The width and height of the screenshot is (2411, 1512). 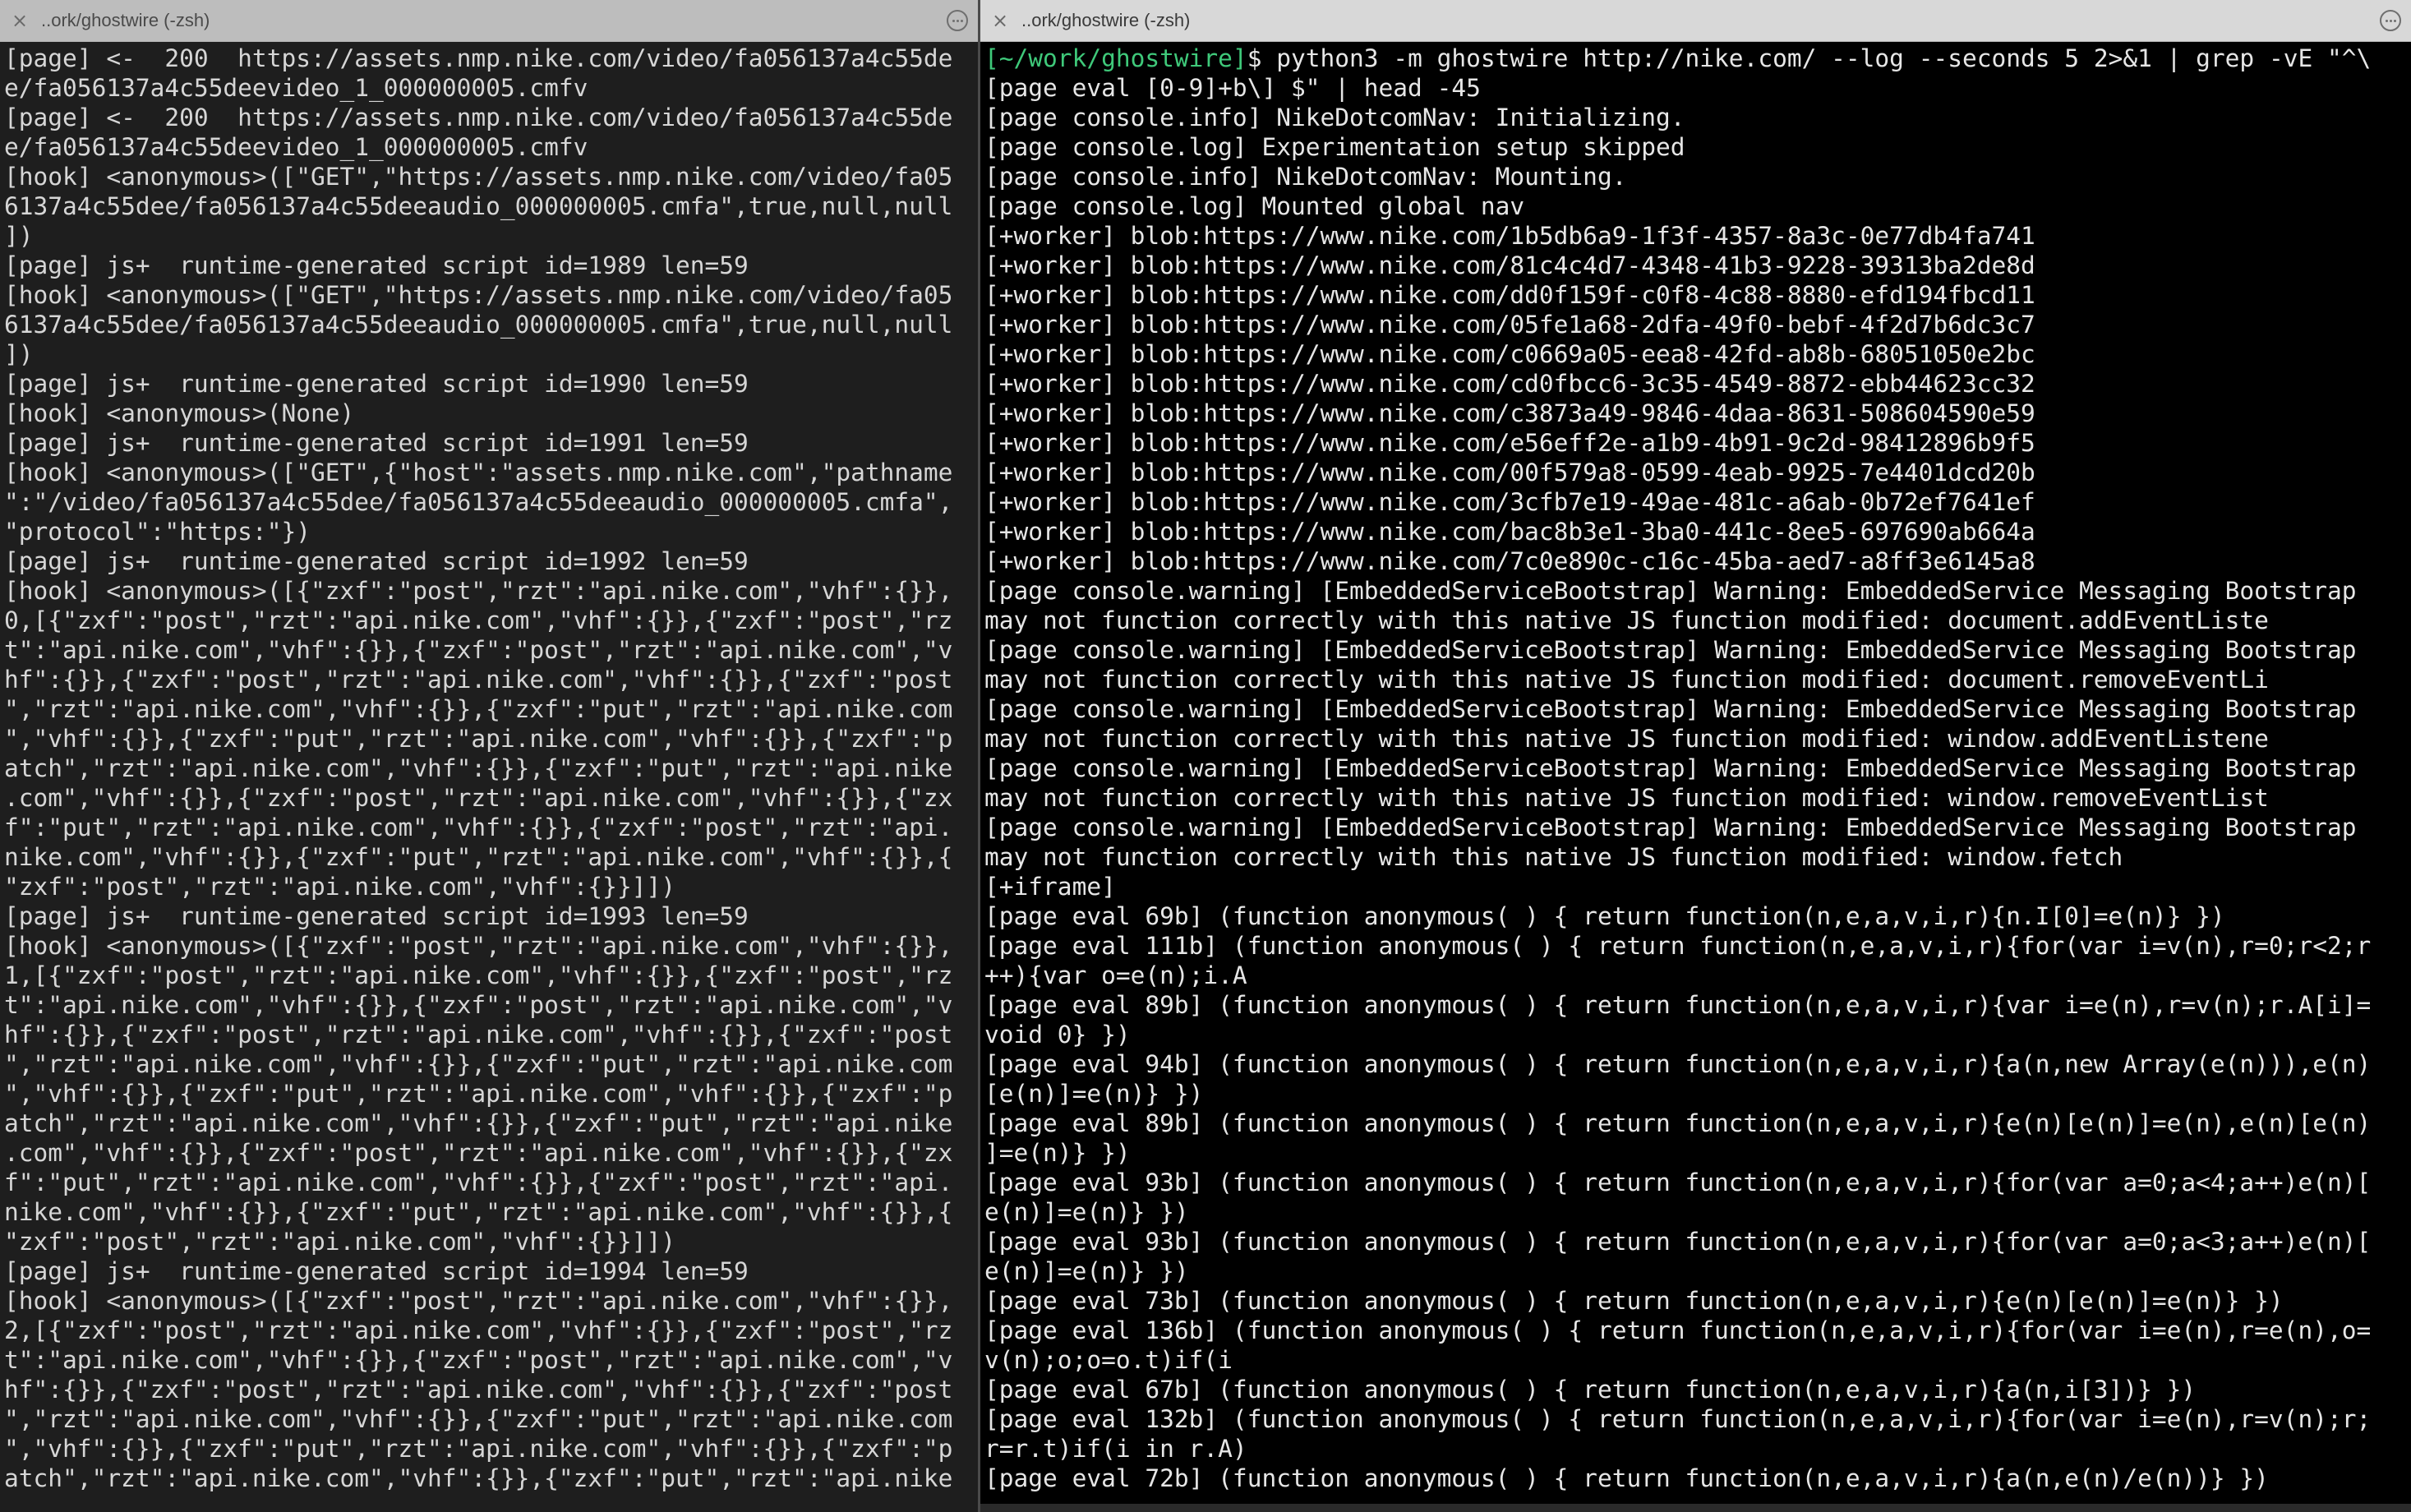 I want to click on terminal-line: r=r.t)if(i in r.A), so click(x=1115, y=1449).